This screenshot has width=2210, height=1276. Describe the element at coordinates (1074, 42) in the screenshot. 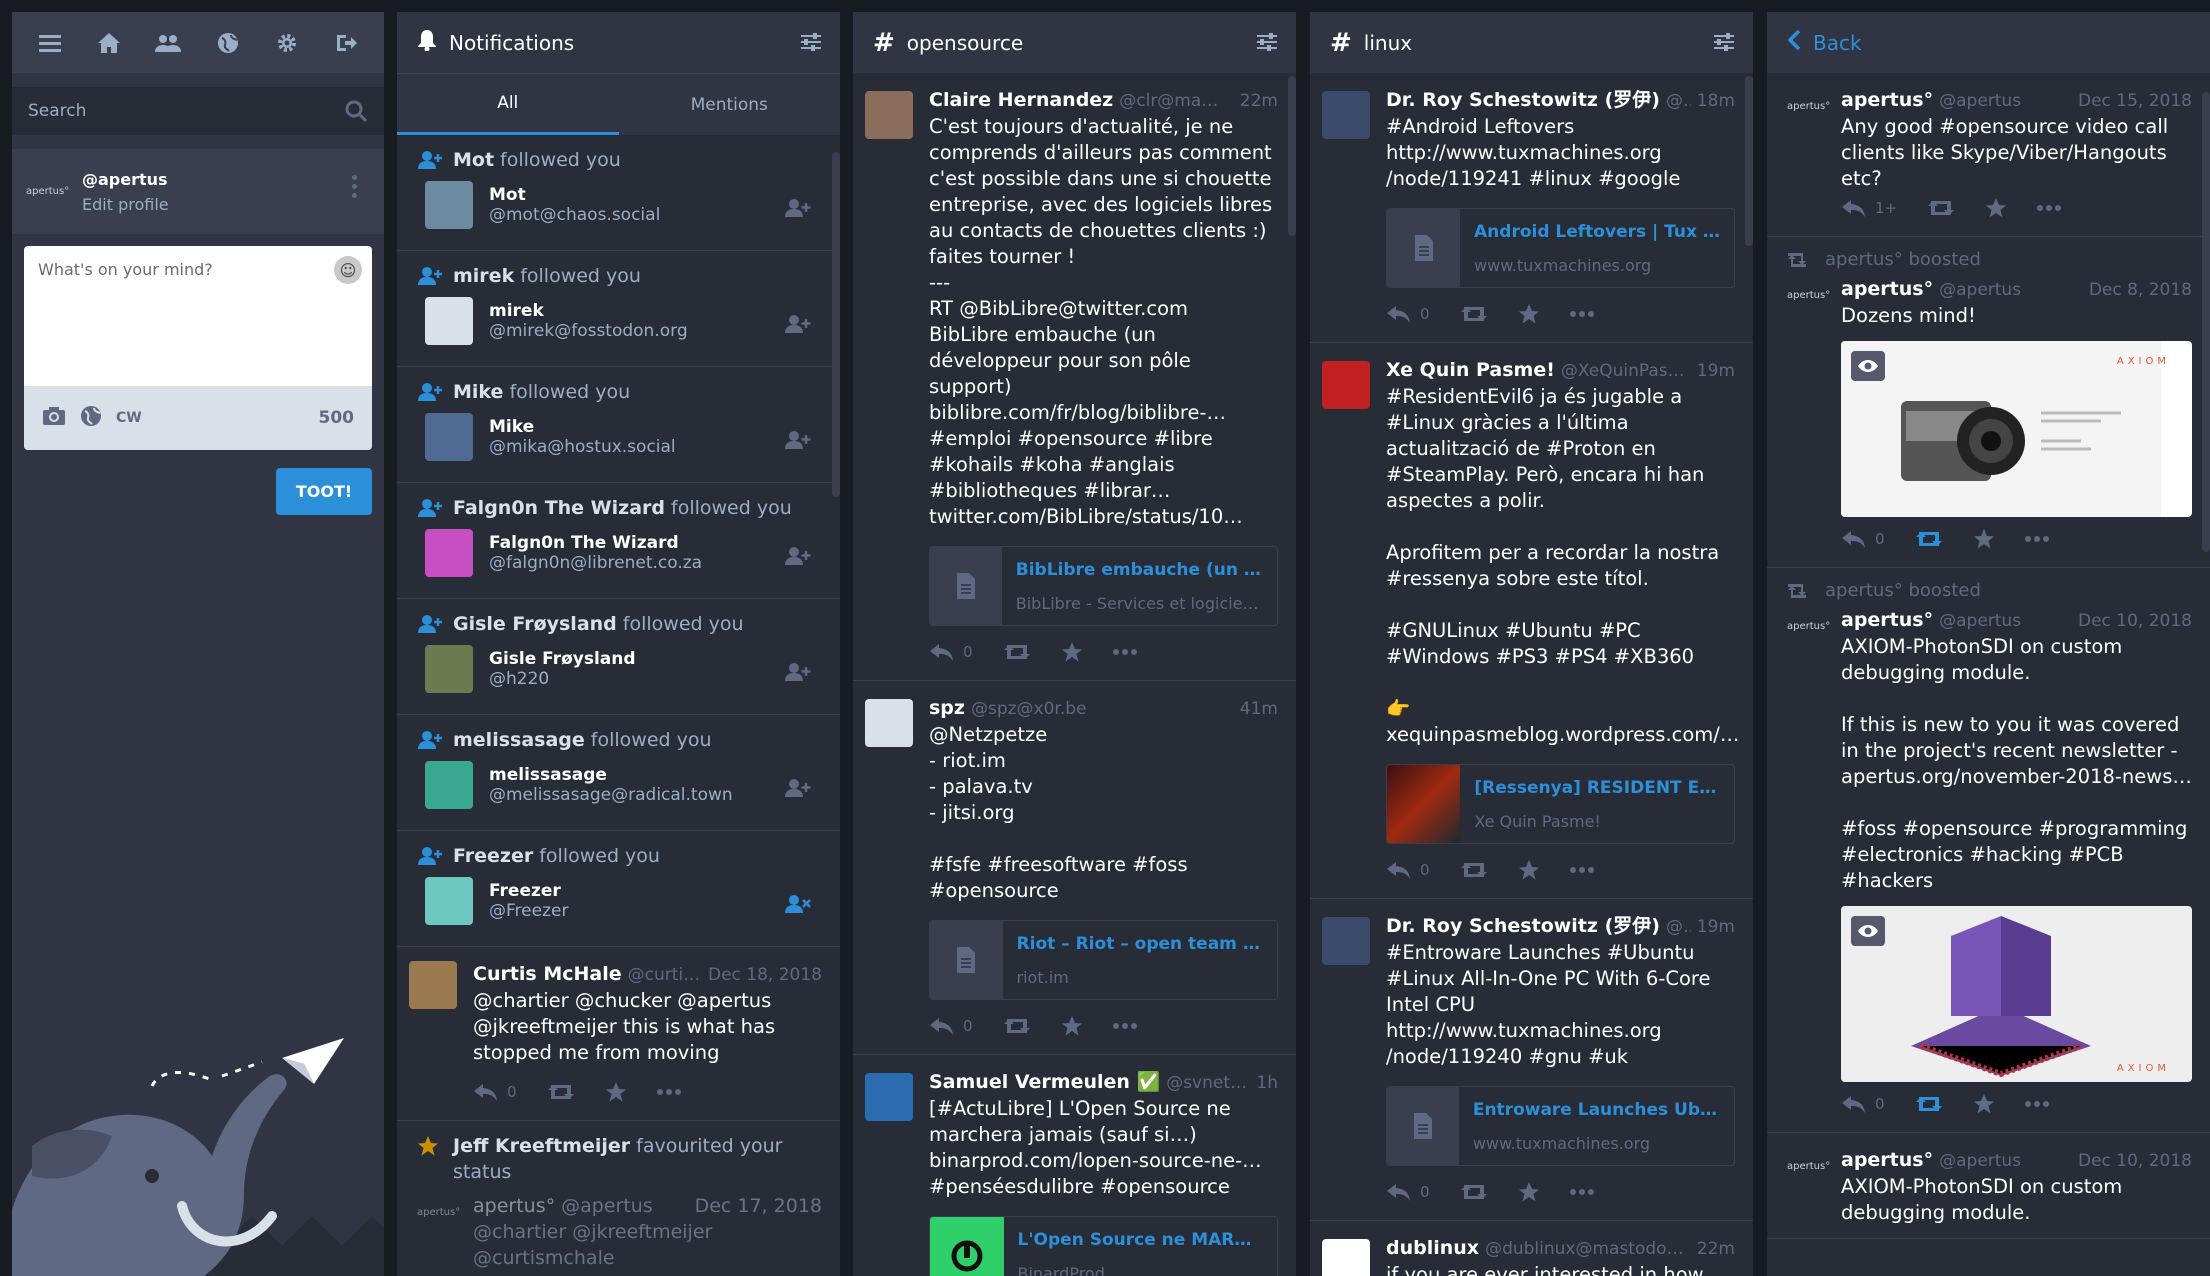

I see `opensource-header: # opensource` at that location.